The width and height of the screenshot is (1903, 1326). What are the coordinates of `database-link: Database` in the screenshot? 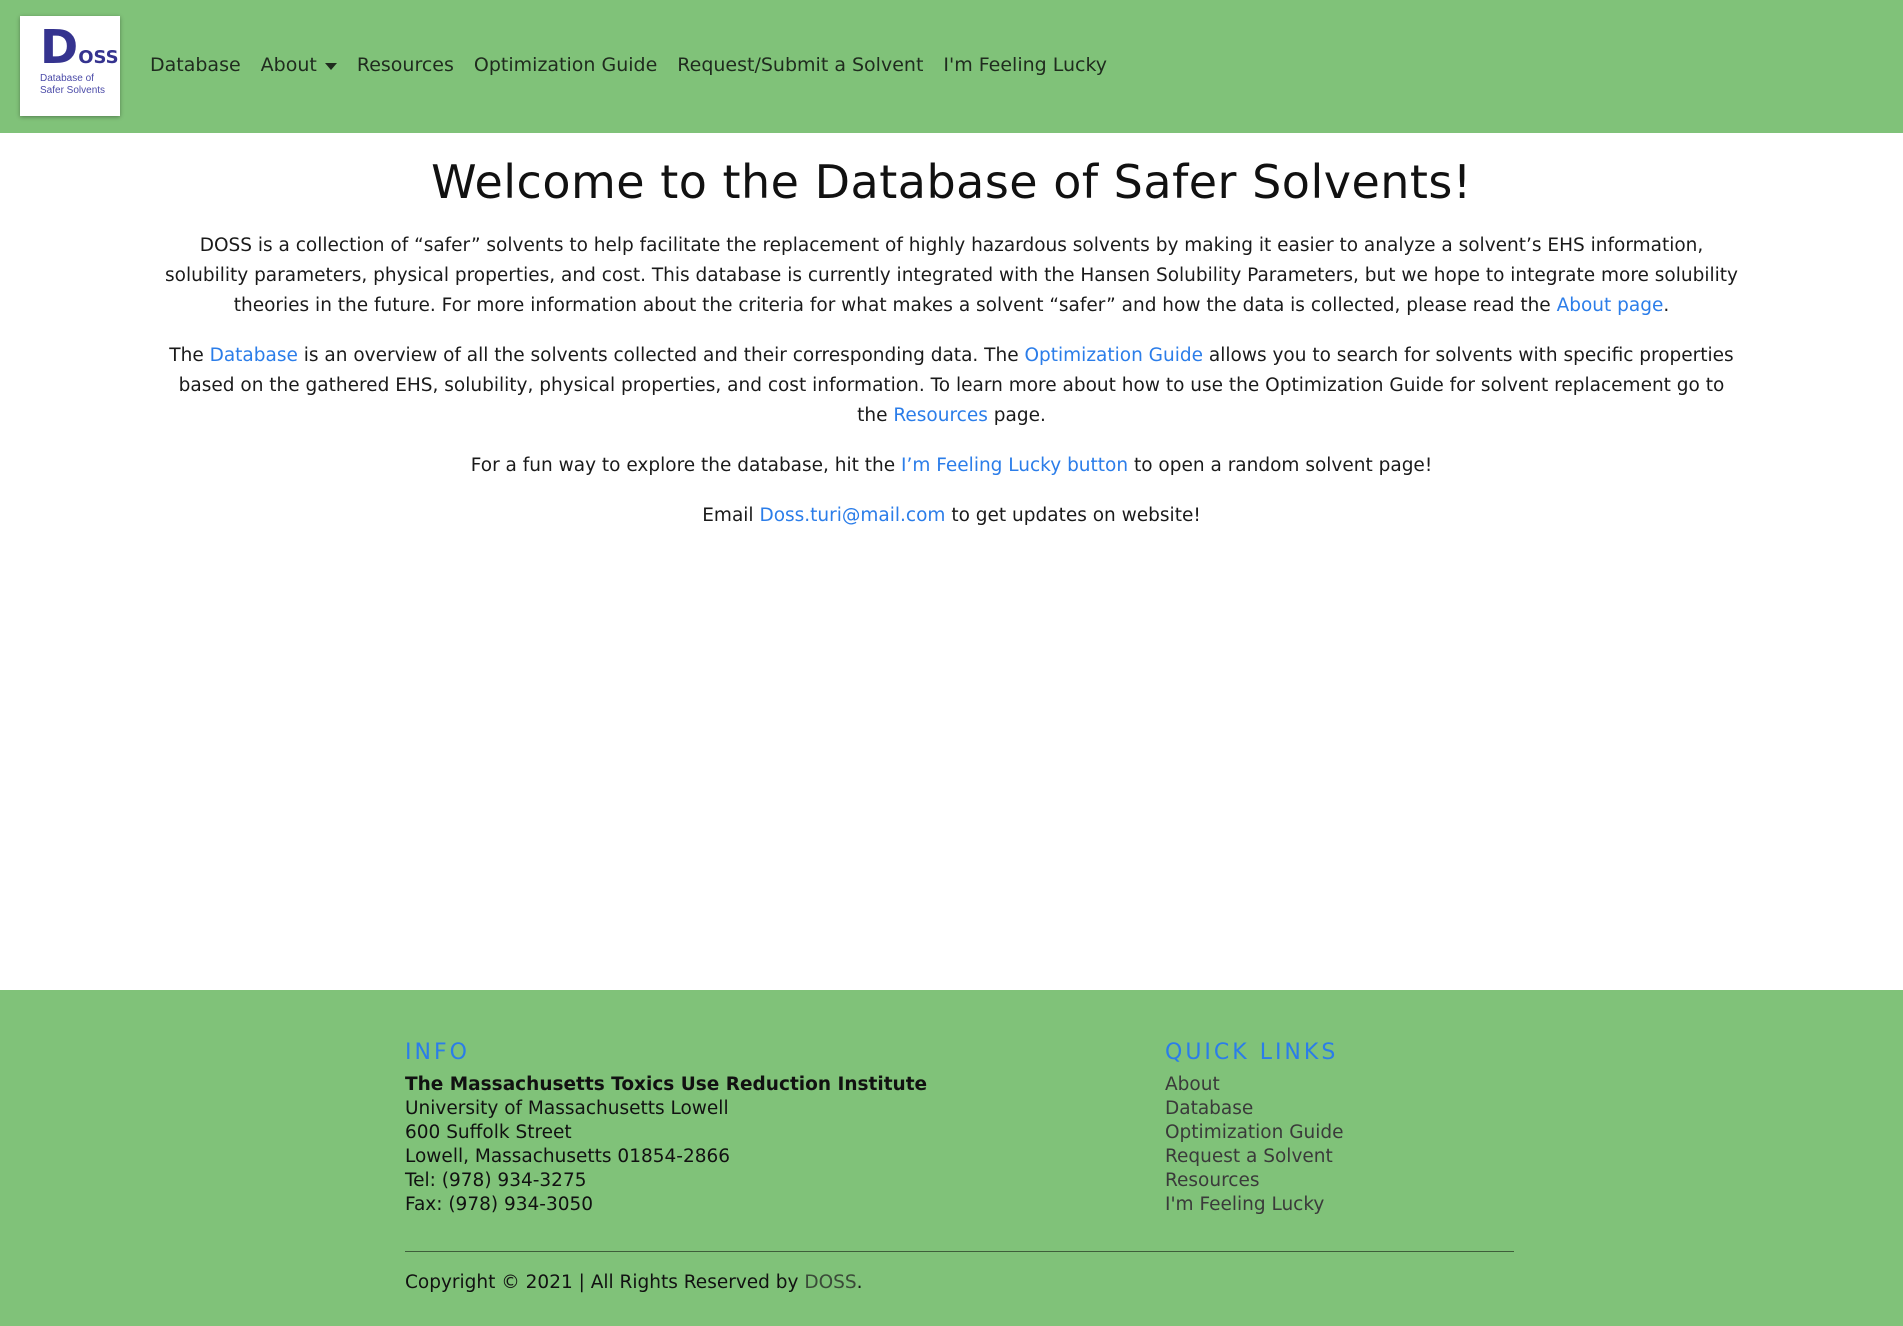 It's located at (254, 355).